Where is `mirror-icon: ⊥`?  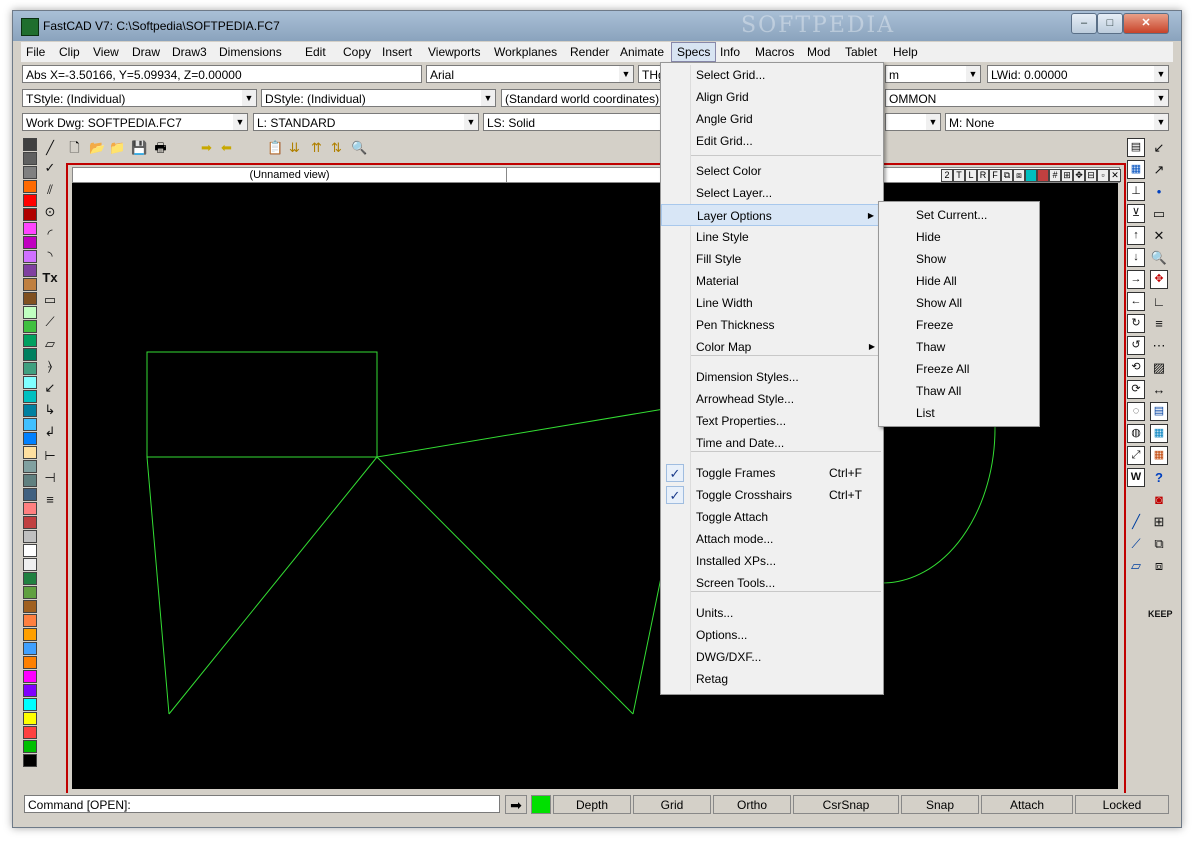
mirror-icon: ⊥ is located at coordinates (1136, 191).